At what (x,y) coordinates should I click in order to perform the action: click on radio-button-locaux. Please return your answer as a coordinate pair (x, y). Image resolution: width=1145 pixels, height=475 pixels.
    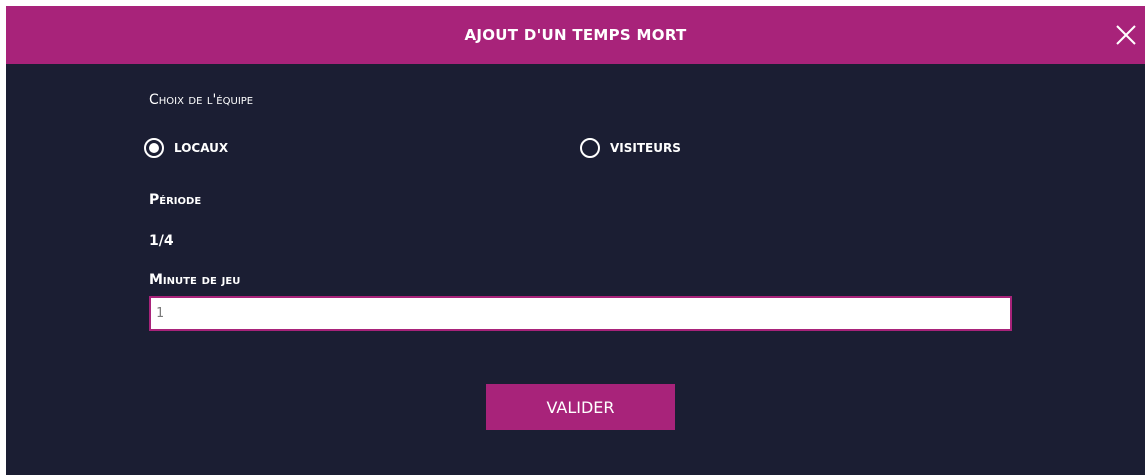
    Looking at the image, I should click on (154, 148).